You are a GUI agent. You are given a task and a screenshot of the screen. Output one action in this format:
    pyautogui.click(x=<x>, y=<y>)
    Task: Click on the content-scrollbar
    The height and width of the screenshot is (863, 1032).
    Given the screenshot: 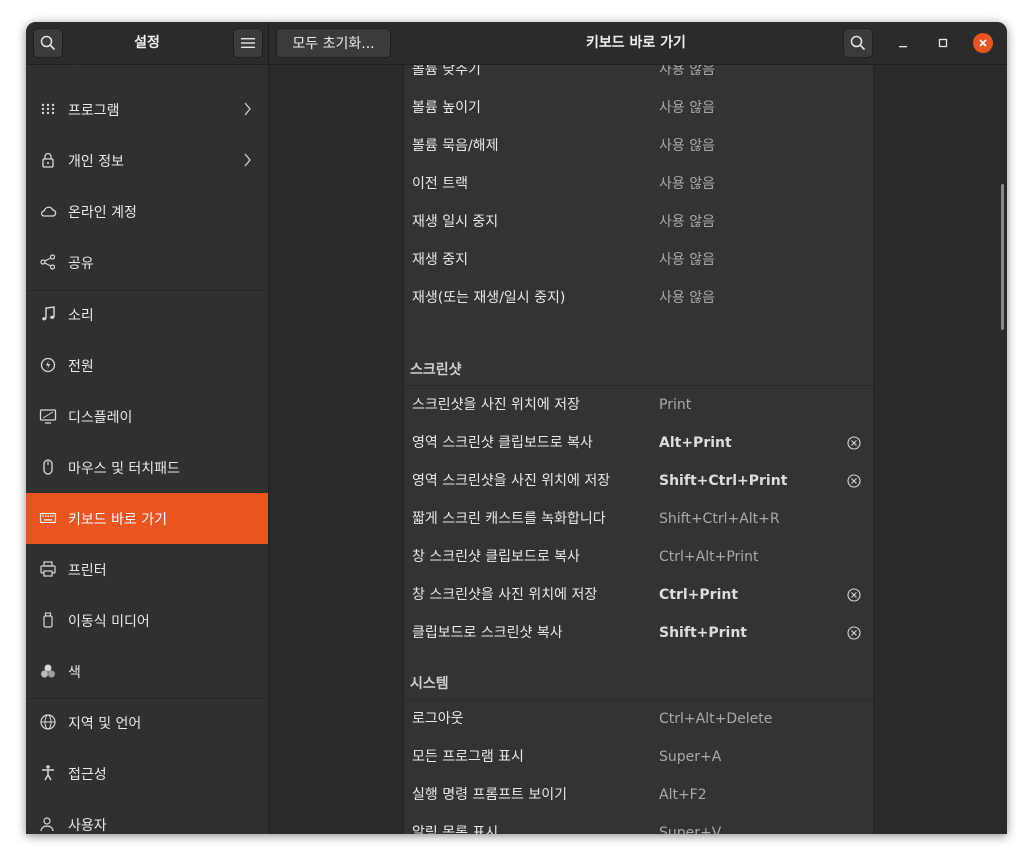 What is the action you would take?
    pyautogui.click(x=1002, y=257)
    